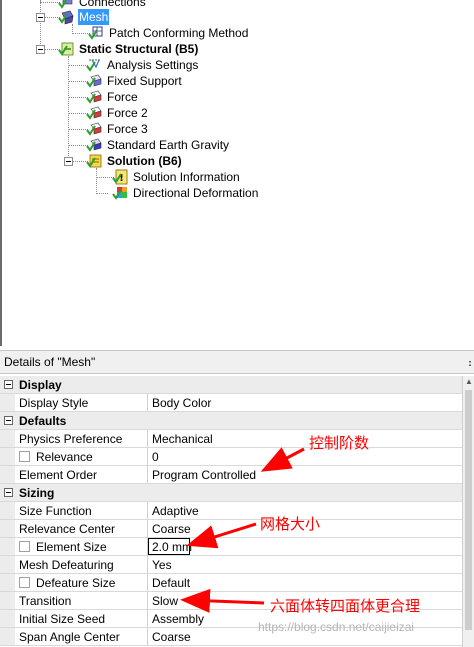 This screenshot has height=647, width=474. What do you see at coordinates (94, 65) in the screenshot?
I see `analysis-settings-icon` at bounding box center [94, 65].